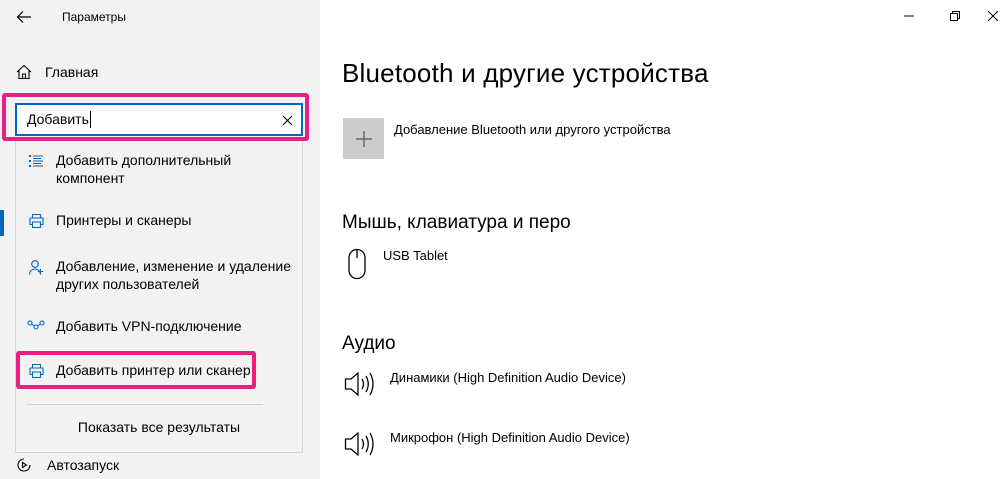 This screenshot has height=479, width=1007. I want to click on nav-autorun-label: Автозапуск, so click(83, 465).